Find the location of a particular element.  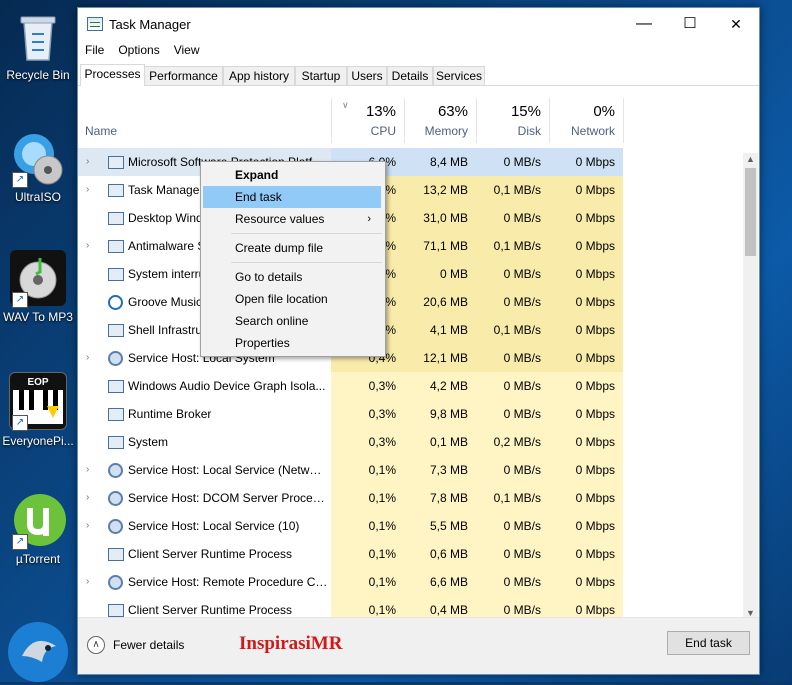

desktop-icon-label: µTorrent is located at coordinates (38, 559).